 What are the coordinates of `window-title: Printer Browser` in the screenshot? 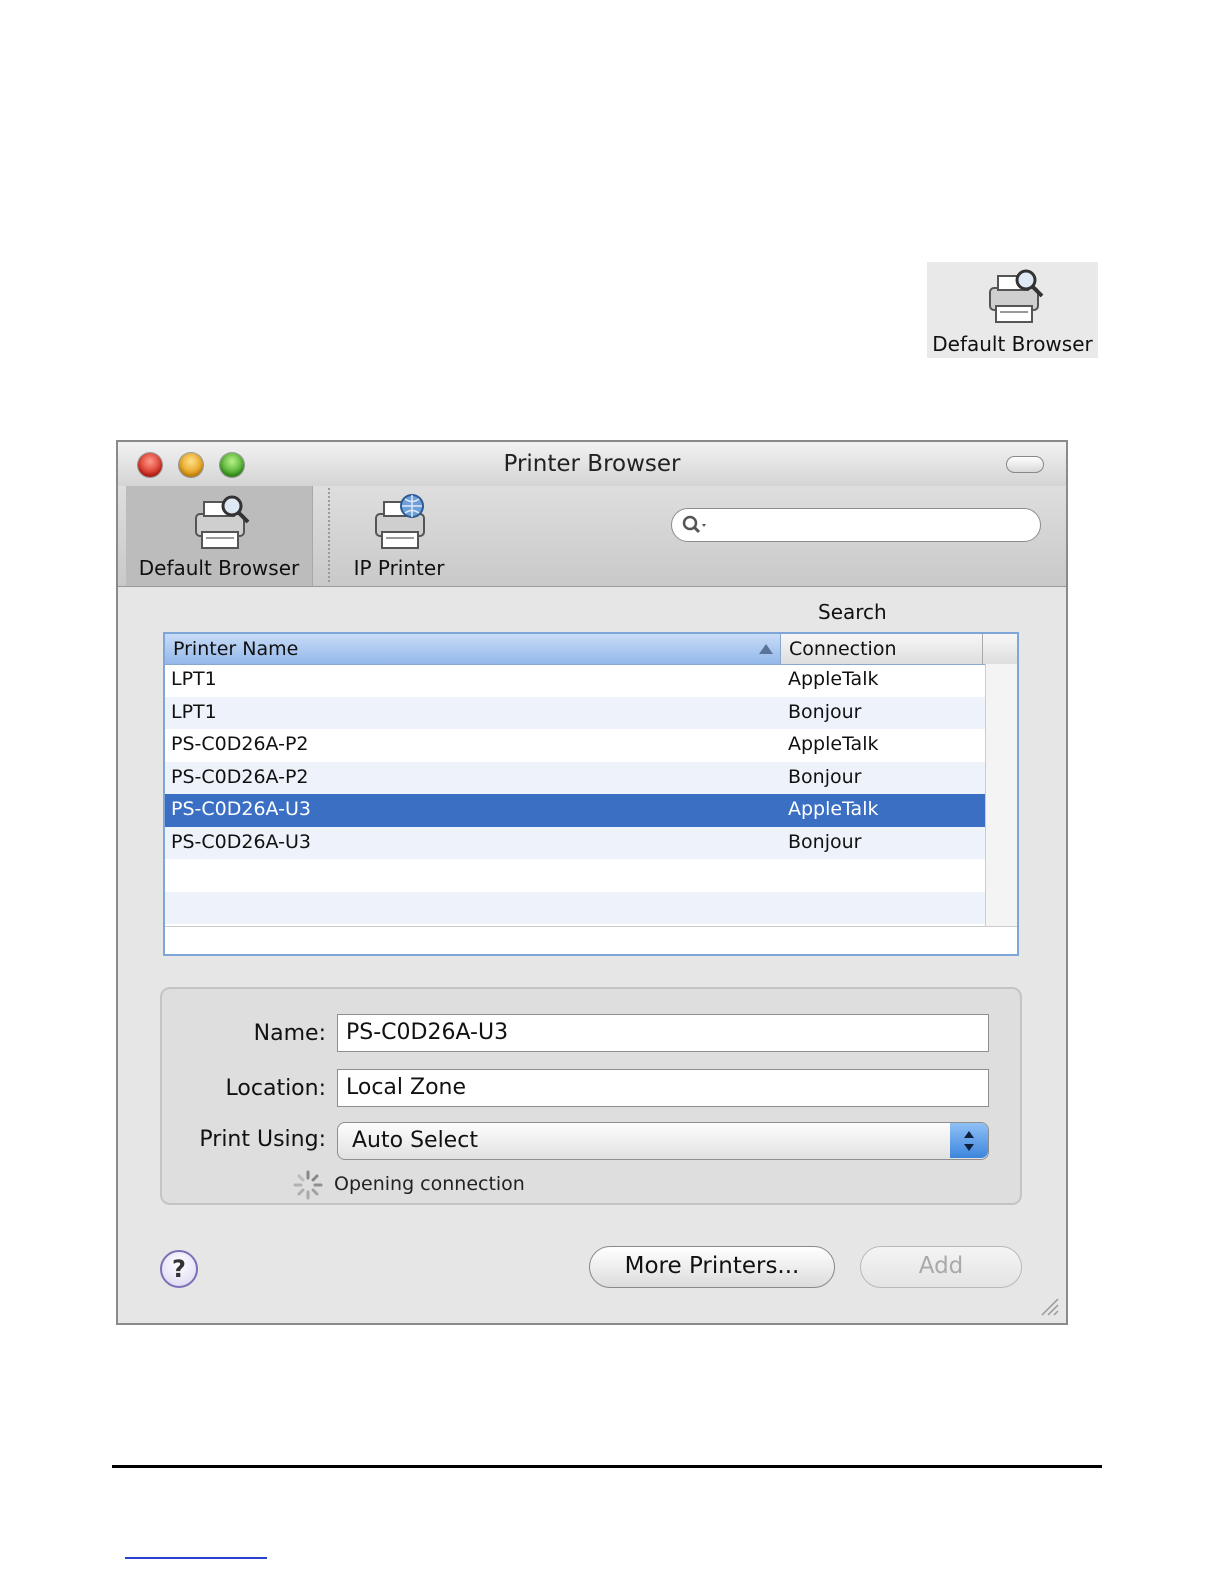 It's located at (592, 464).